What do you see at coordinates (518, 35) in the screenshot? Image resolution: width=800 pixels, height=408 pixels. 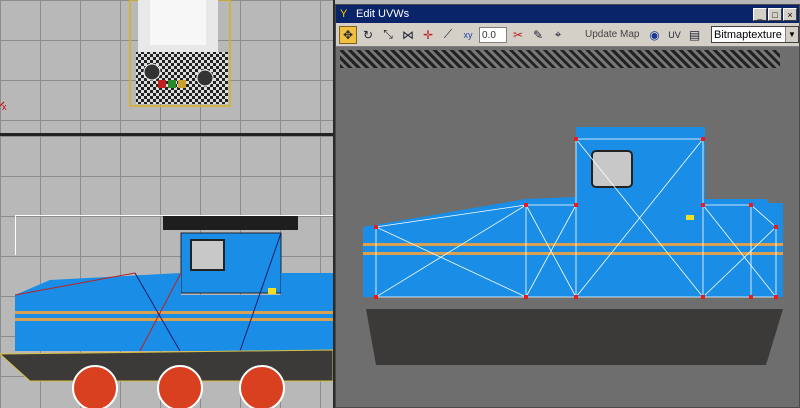 I see `lock-icon: ✂` at bounding box center [518, 35].